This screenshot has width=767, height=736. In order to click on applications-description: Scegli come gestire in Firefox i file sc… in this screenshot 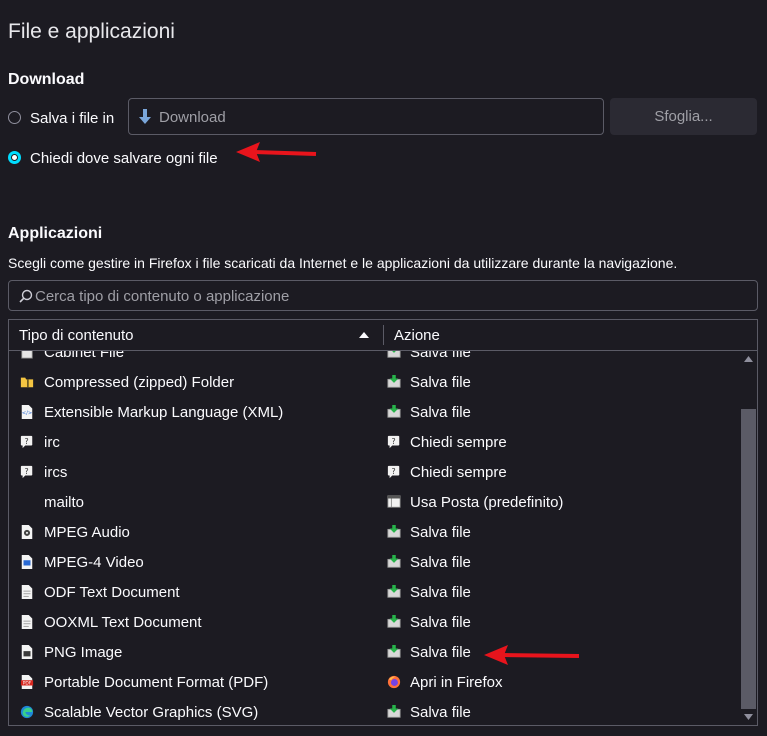, I will do `click(343, 263)`.